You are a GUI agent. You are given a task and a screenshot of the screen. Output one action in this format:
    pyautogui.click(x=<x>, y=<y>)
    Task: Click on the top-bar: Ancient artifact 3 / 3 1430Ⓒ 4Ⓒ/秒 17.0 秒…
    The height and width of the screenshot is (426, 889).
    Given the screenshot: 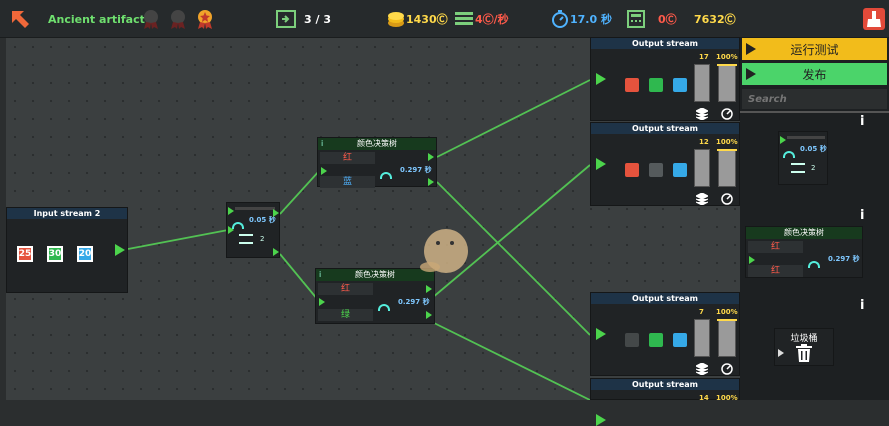 What is the action you would take?
    pyautogui.click(x=444, y=19)
    